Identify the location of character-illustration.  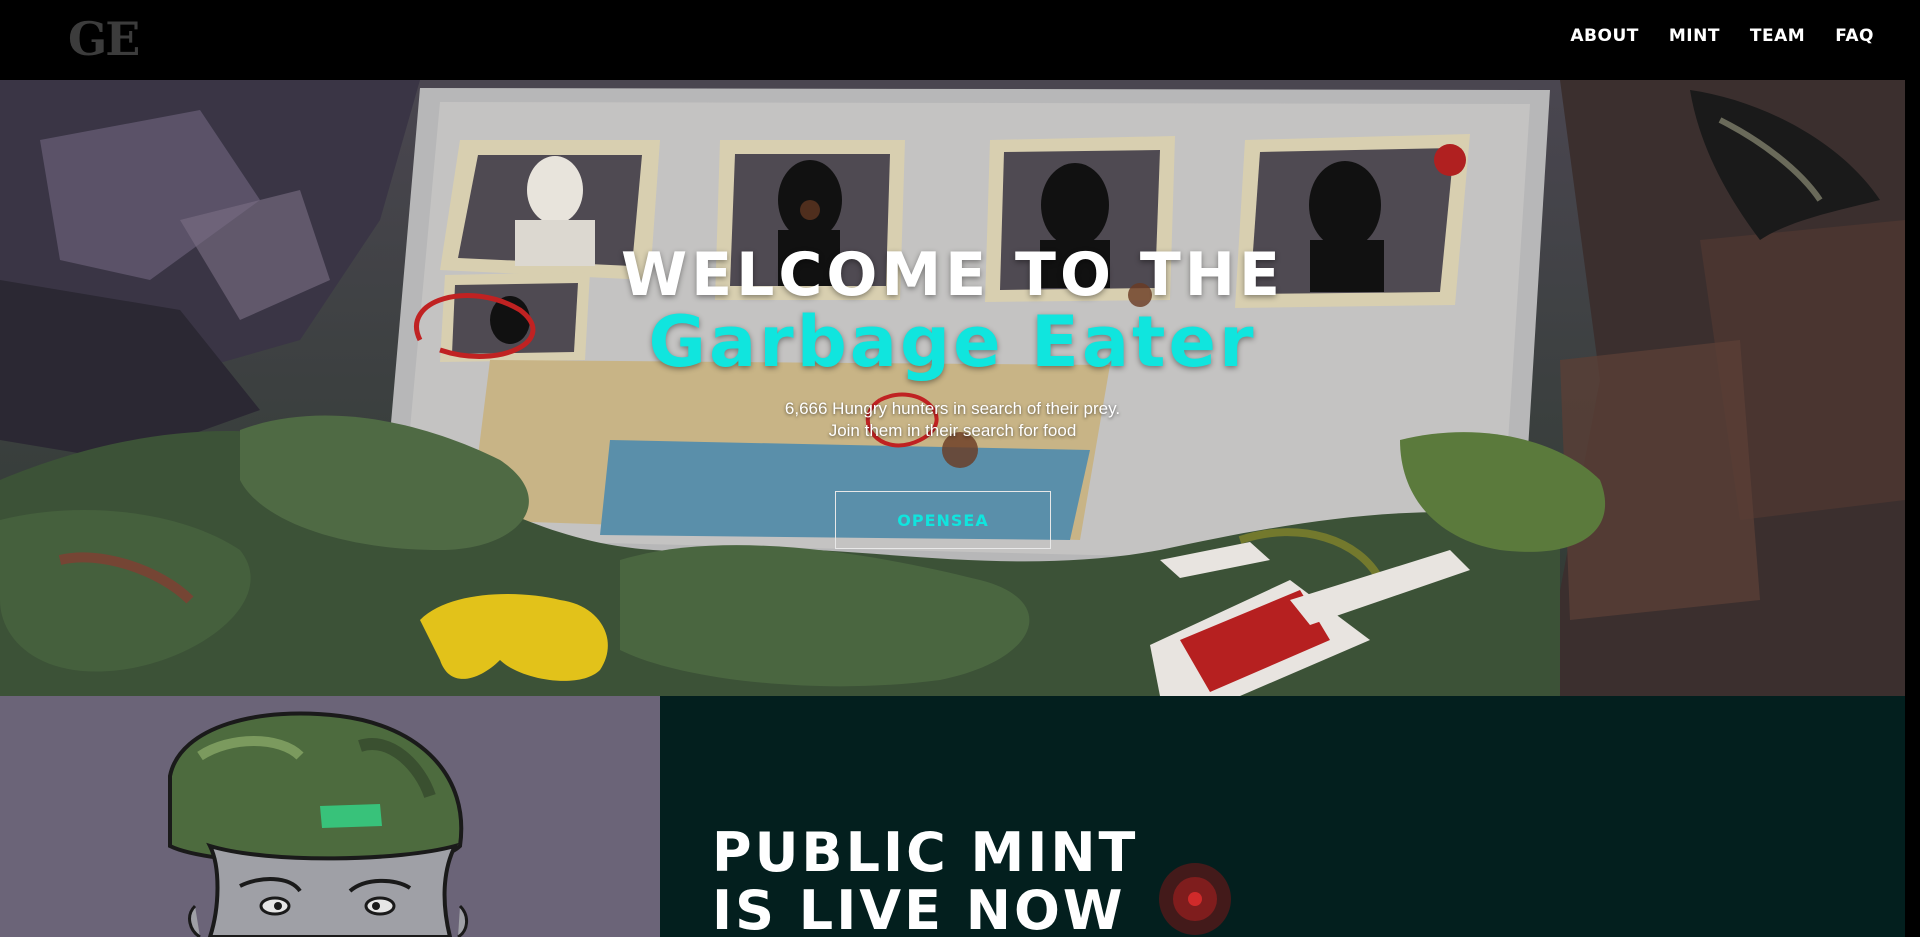
(318, 824).